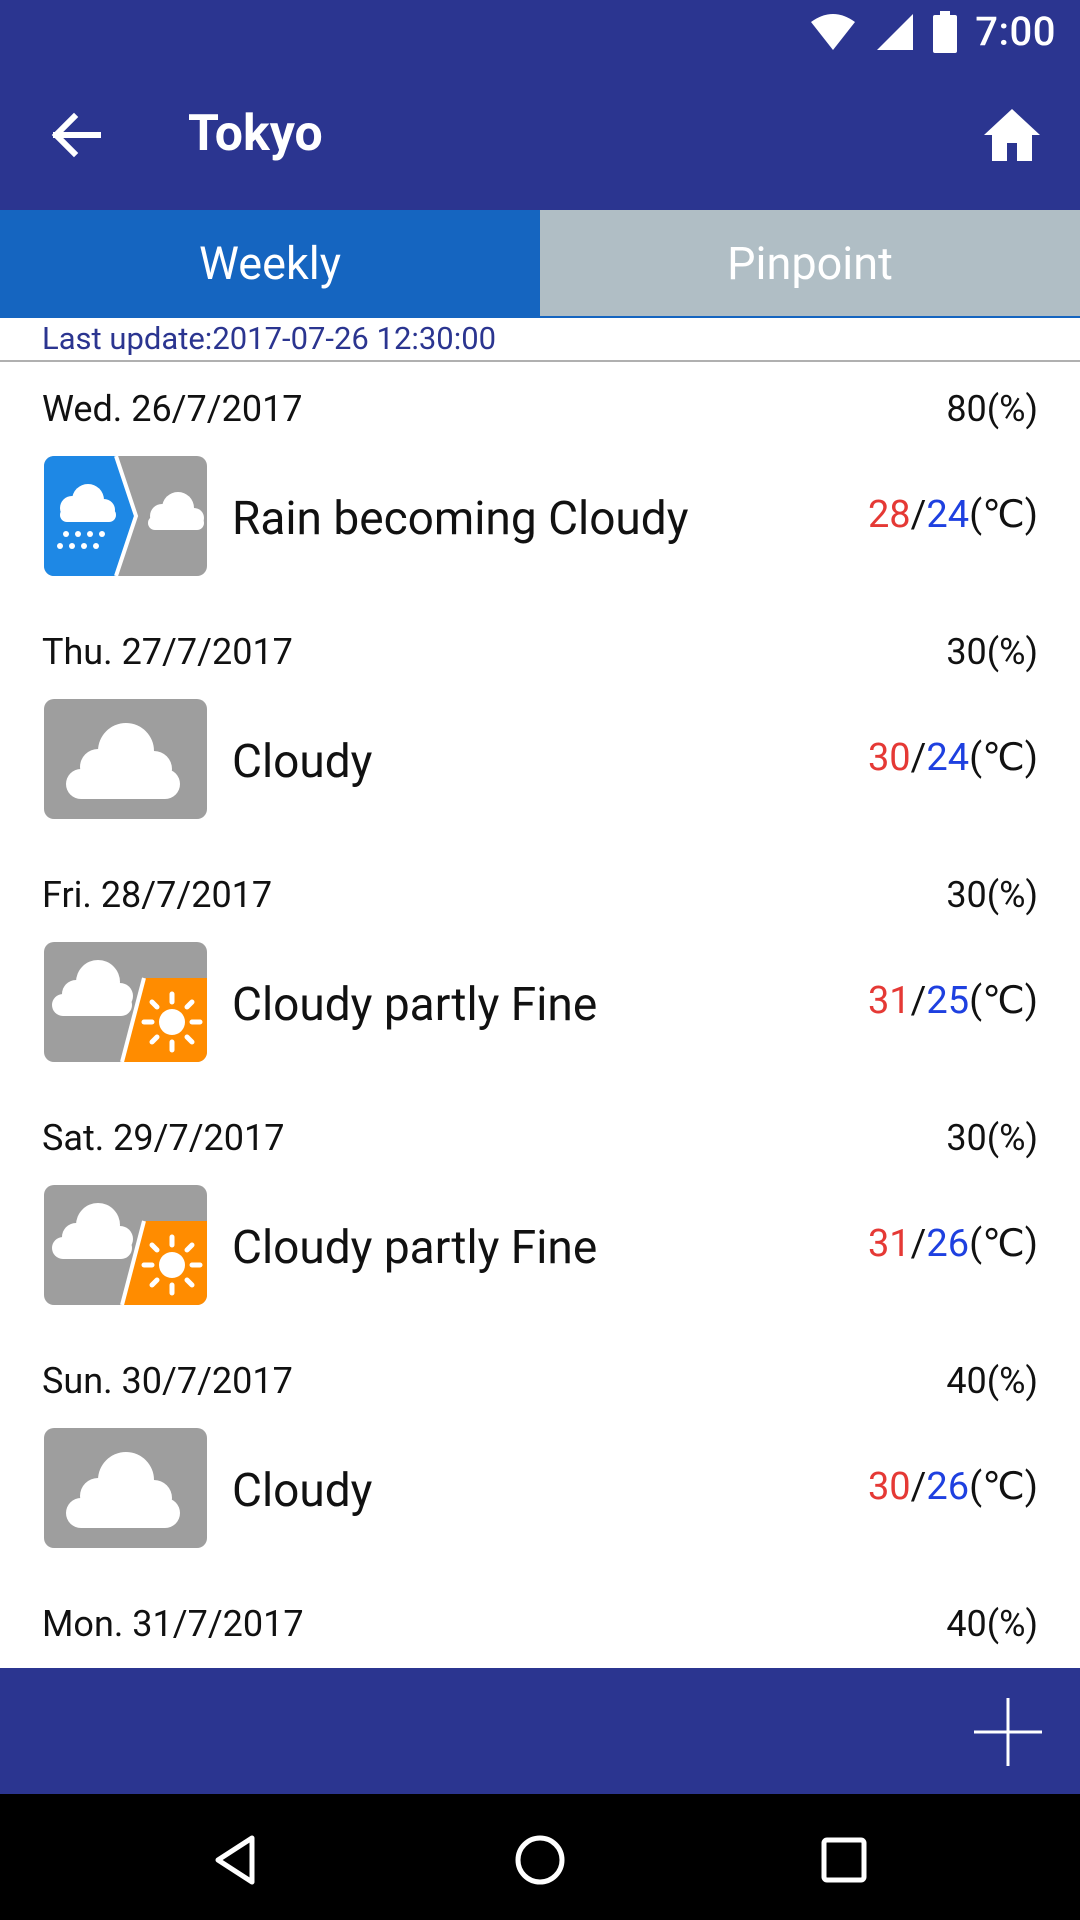  Describe the element at coordinates (269, 338) in the screenshot. I see `last-update-text: Last update:2017-07-26 12:30:00` at that location.